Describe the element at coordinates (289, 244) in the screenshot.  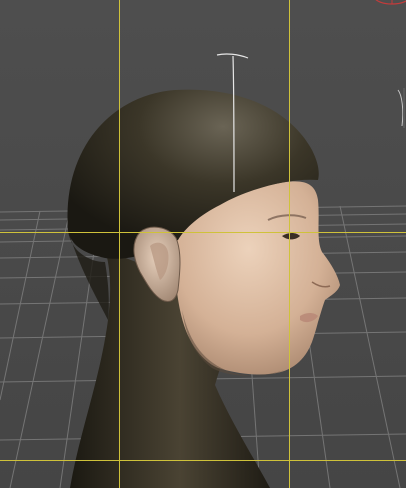
I see `guide-line-vertical-right` at that location.